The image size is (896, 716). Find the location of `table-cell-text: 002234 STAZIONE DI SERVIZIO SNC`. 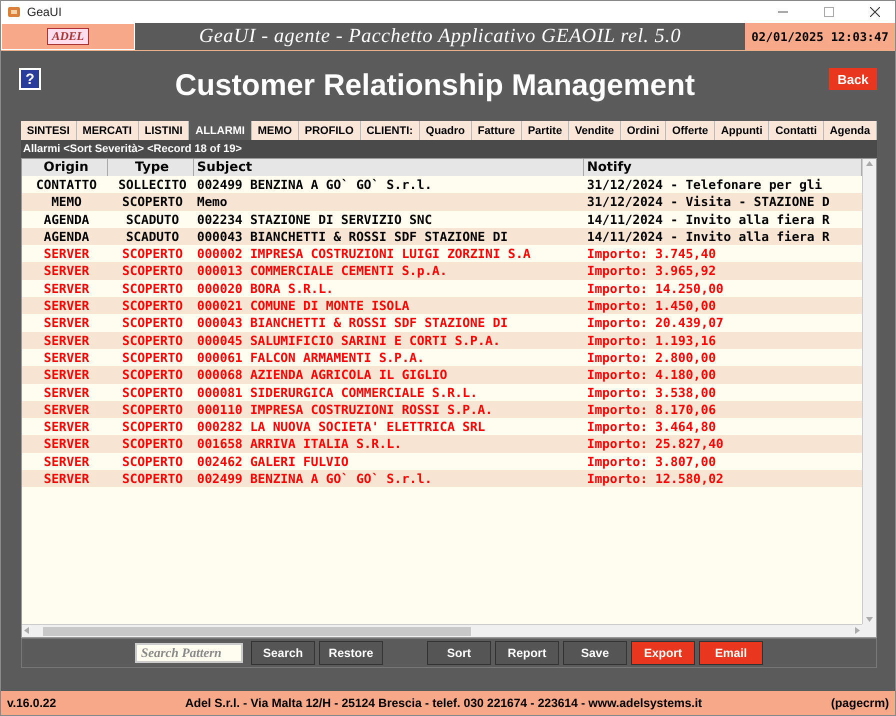

table-cell-text: 002234 STAZIONE DI SERVIZIO SNC is located at coordinates (315, 219).